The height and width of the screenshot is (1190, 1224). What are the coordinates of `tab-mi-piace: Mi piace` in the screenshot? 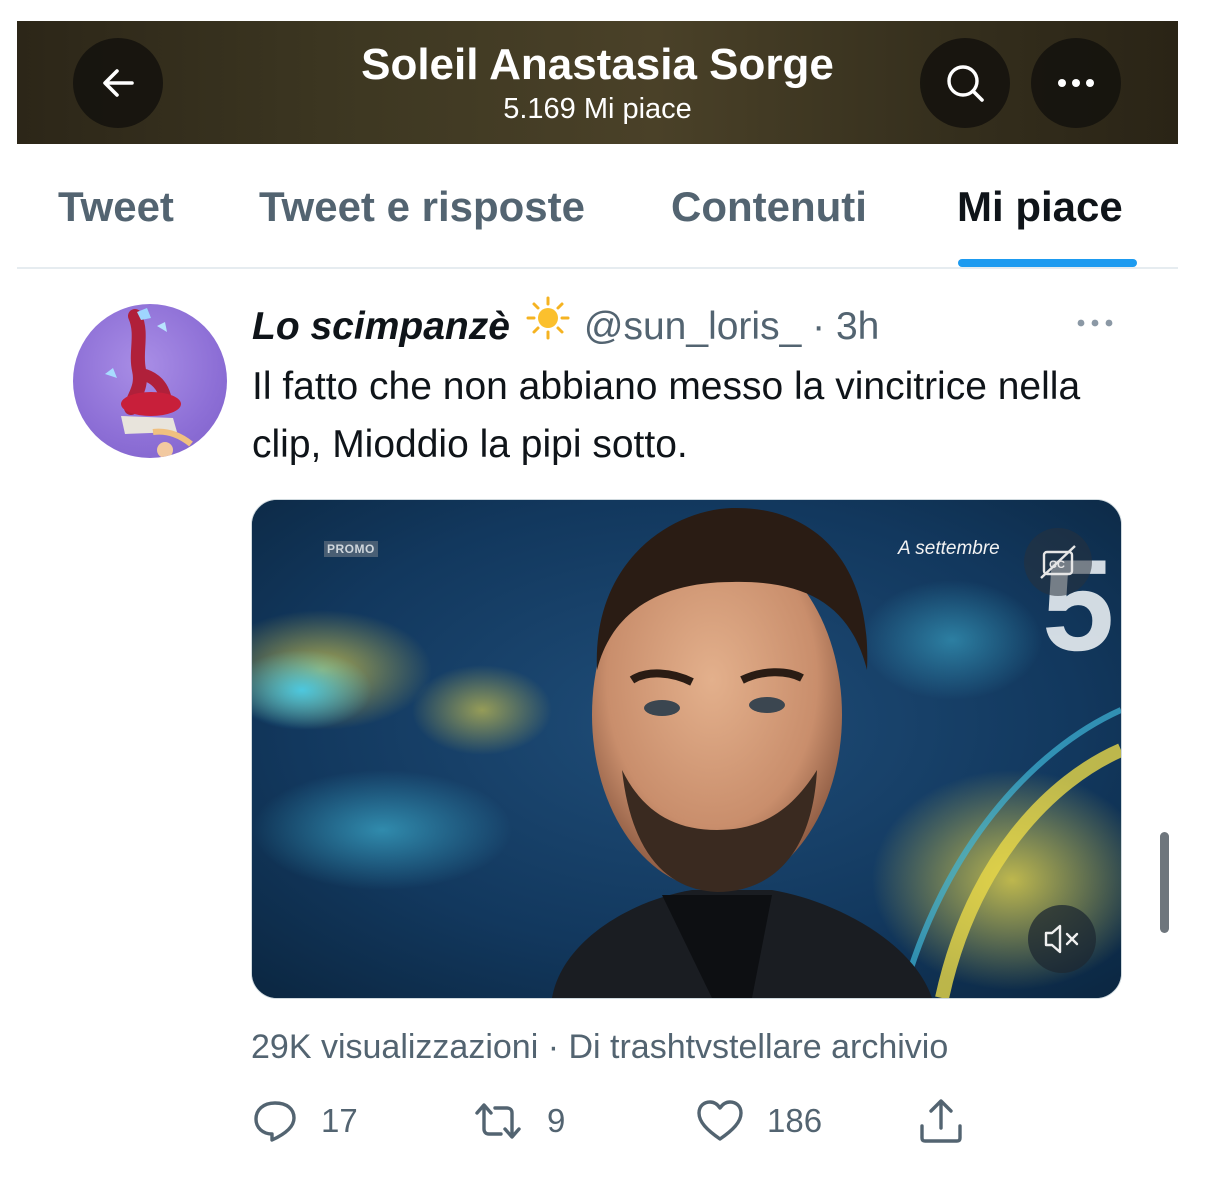 It's located at (1040, 207).